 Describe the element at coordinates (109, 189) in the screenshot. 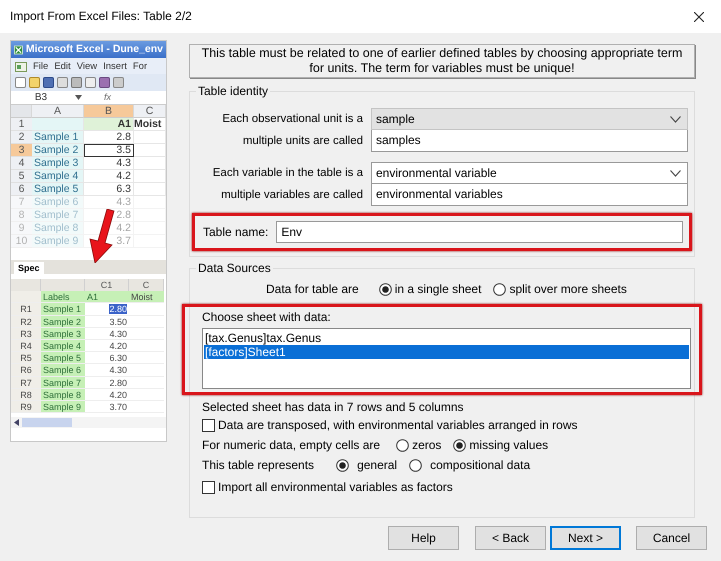

I see `table-cell: 6.3` at that location.